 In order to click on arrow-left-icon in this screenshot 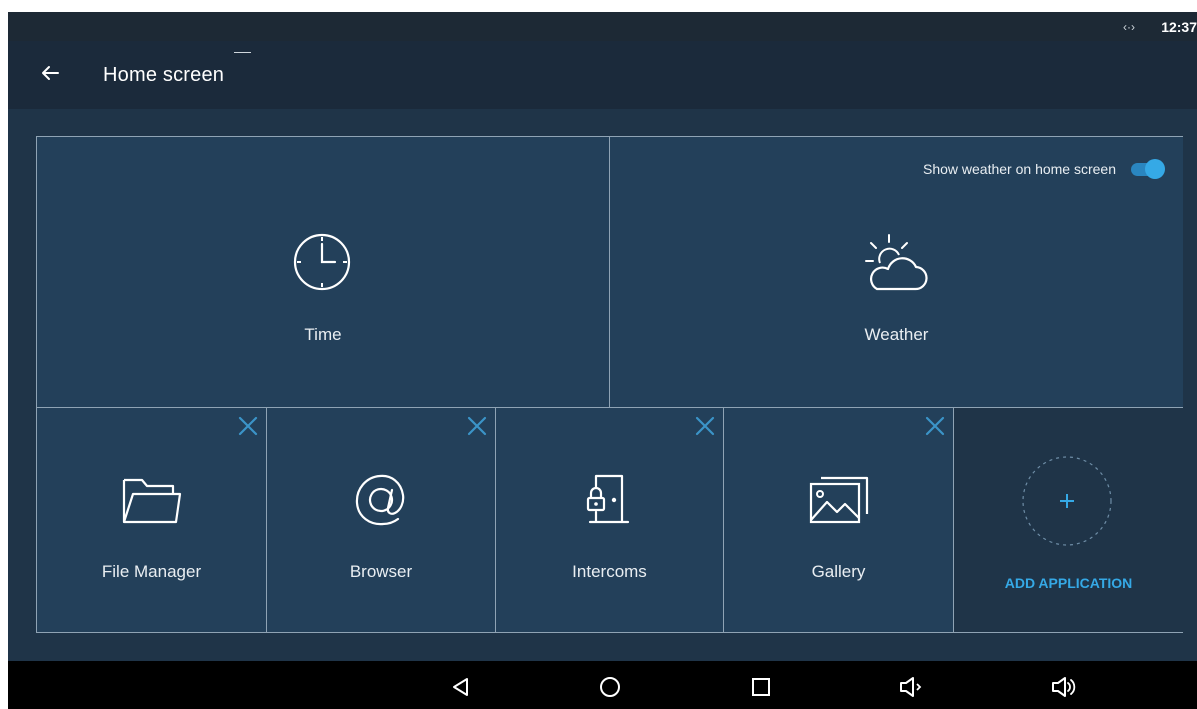, I will do `click(50, 73)`.